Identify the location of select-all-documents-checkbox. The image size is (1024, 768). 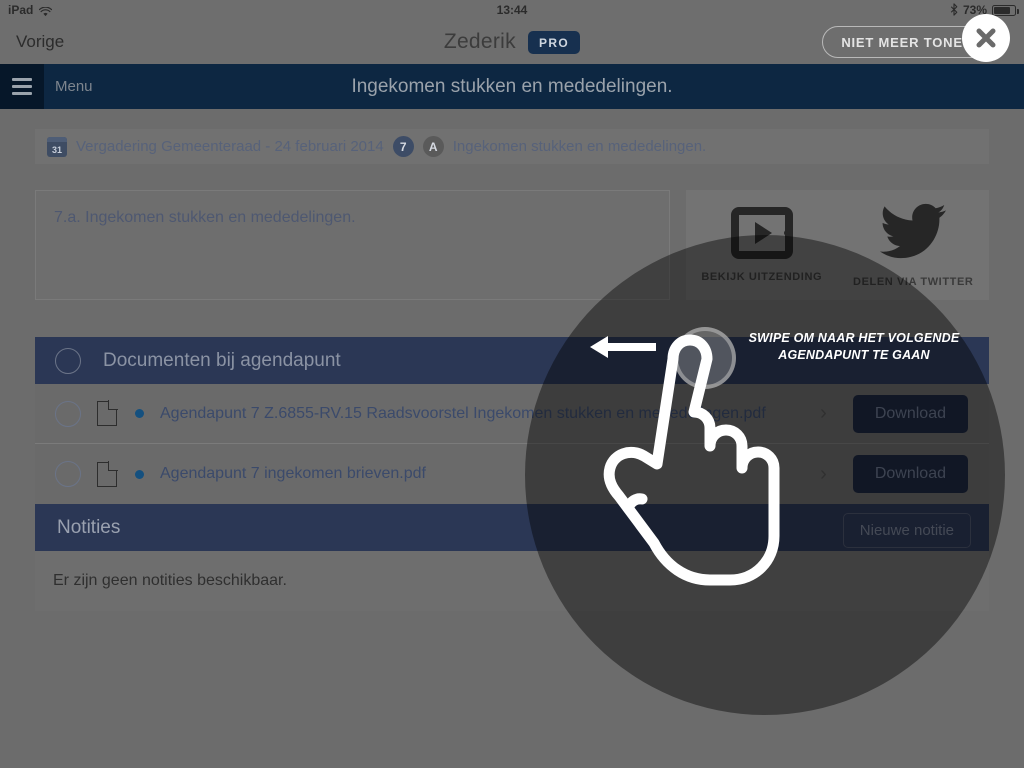
(68, 360).